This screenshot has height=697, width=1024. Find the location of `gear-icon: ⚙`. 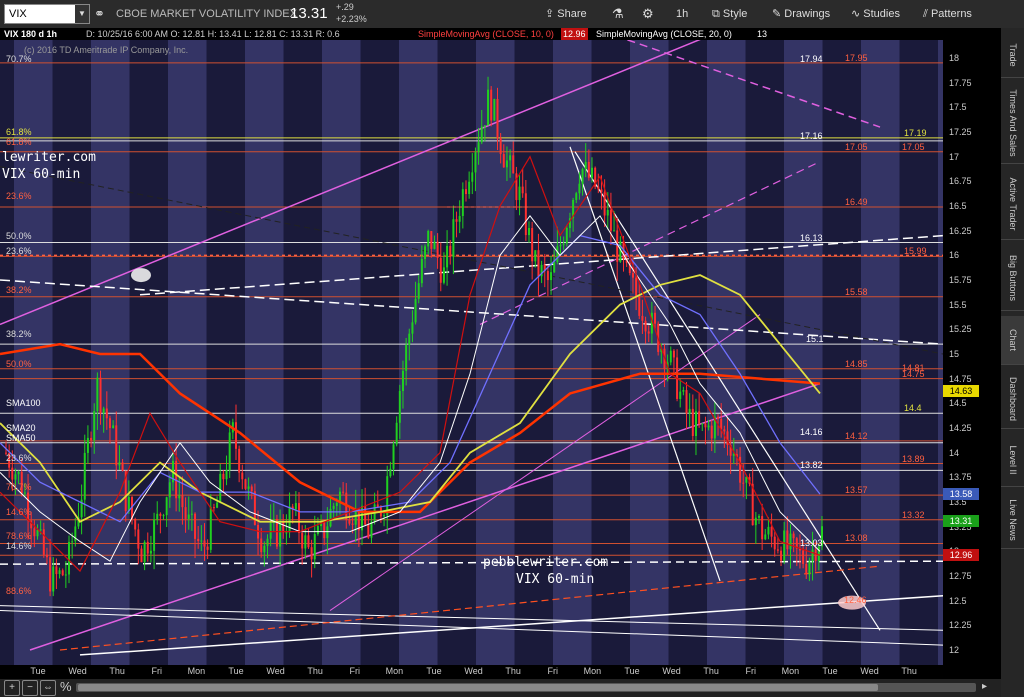

gear-icon: ⚙ is located at coordinates (648, 14).